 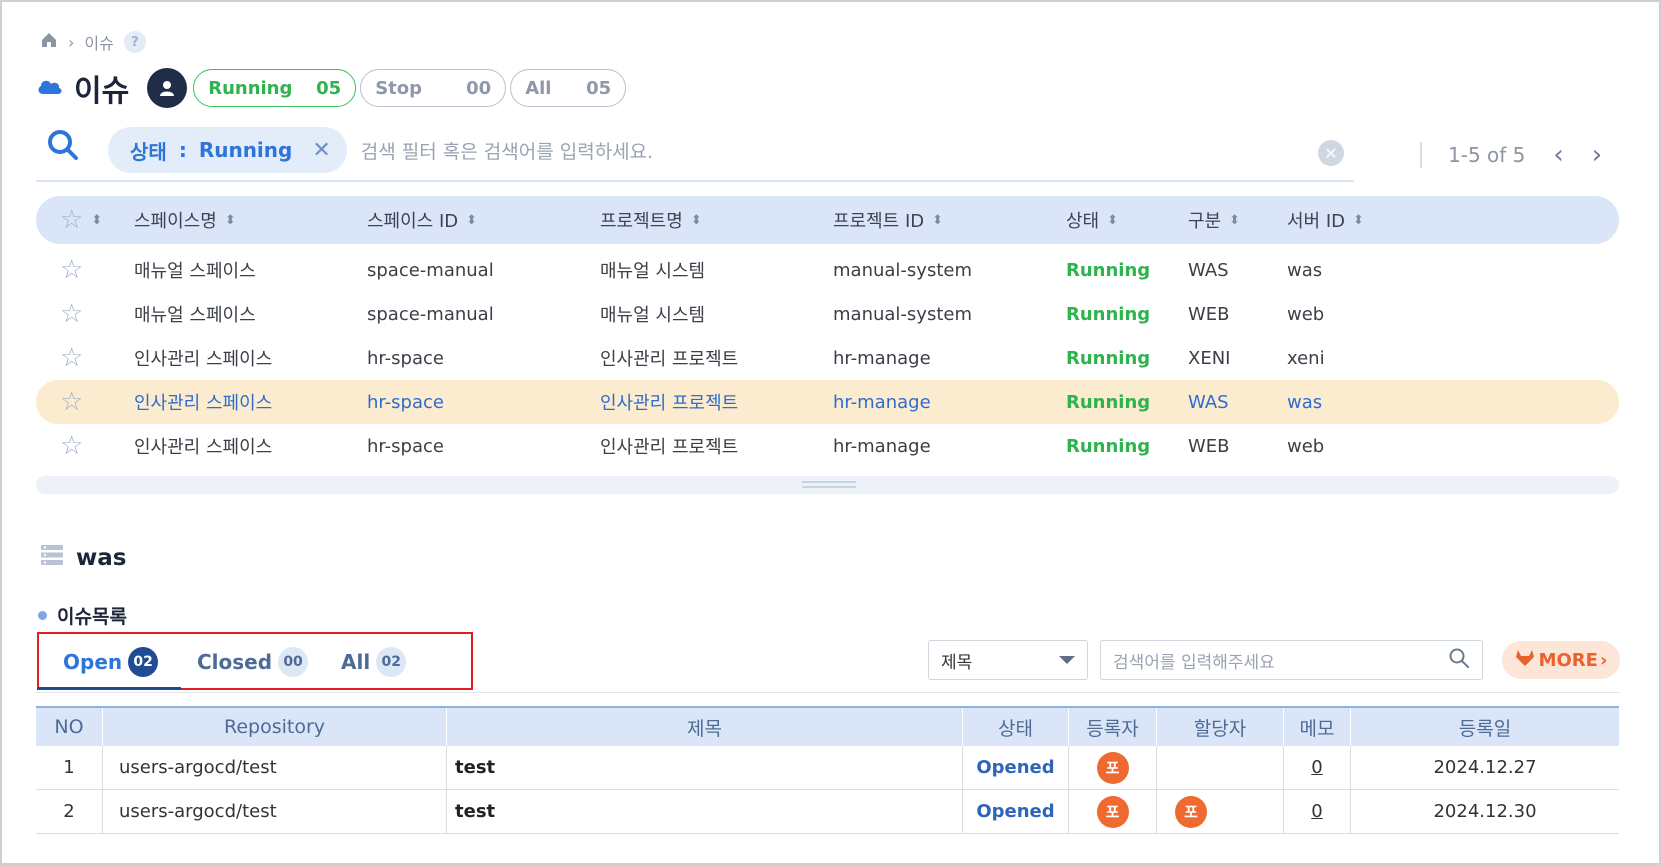 I want to click on clear-search-icon: ✕, so click(x=1331, y=153).